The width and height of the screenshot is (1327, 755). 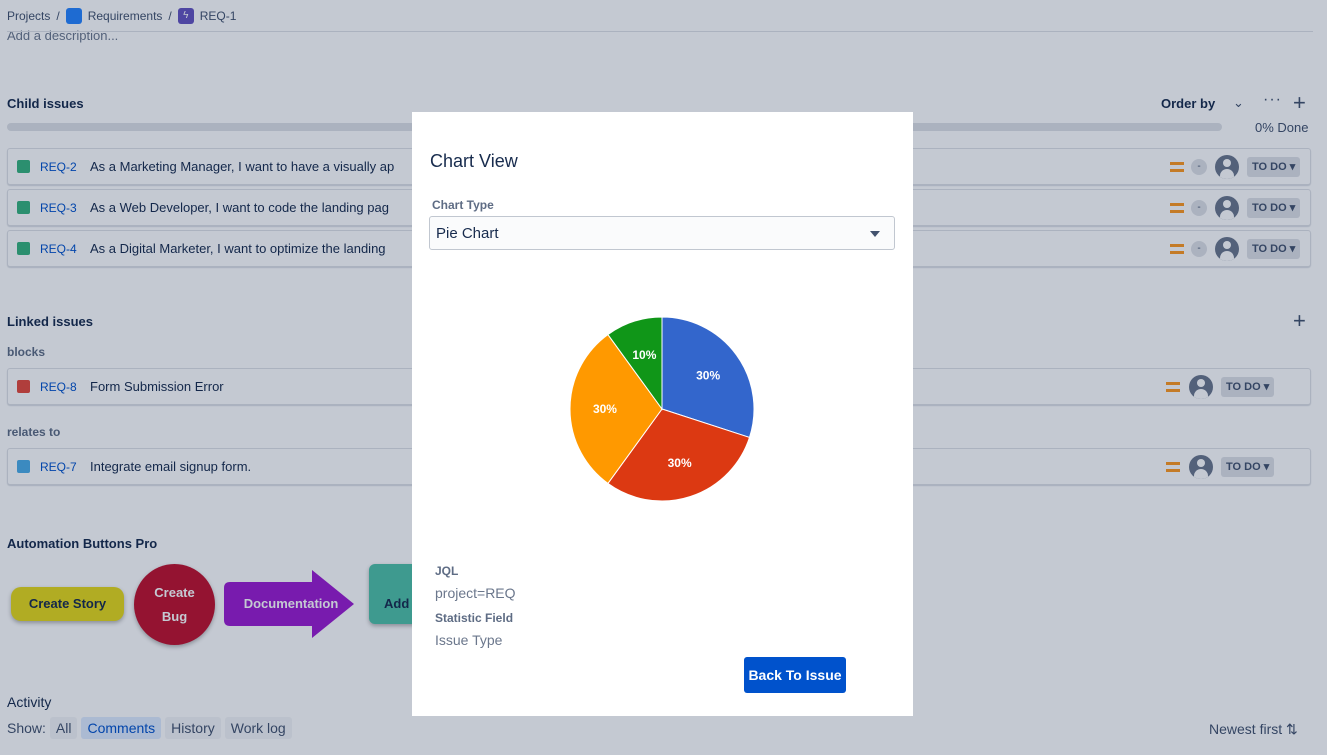 I want to click on statistic-field-value: Issue Type, so click(x=469, y=640).